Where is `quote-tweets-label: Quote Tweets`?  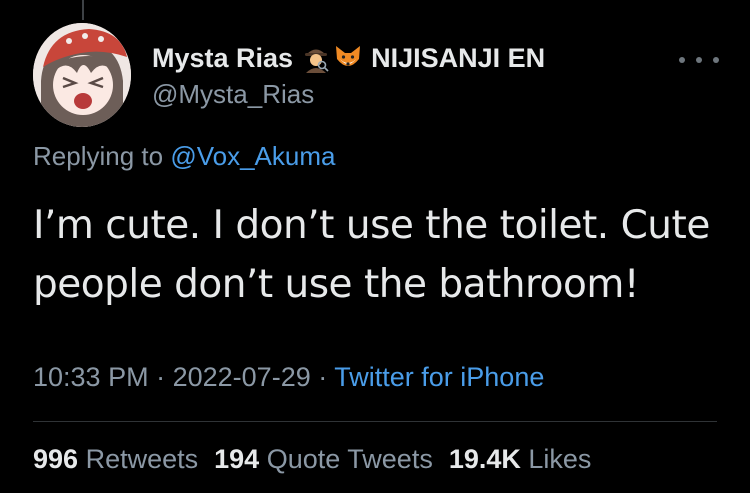
quote-tweets-label: Quote Tweets is located at coordinates (349, 459).